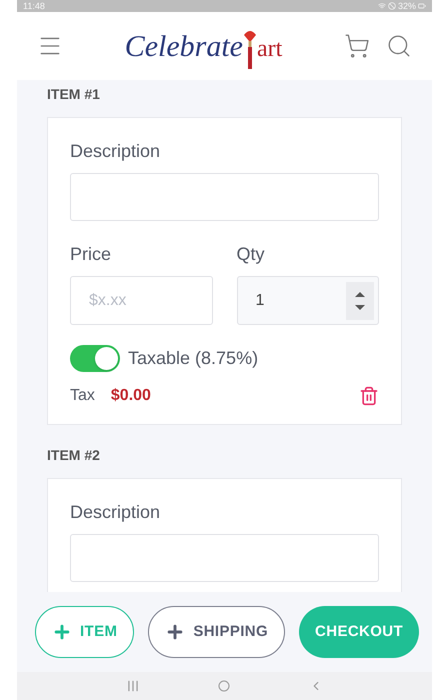  Describe the element at coordinates (133, 686) in the screenshot. I see `recent-apps-icon` at that location.